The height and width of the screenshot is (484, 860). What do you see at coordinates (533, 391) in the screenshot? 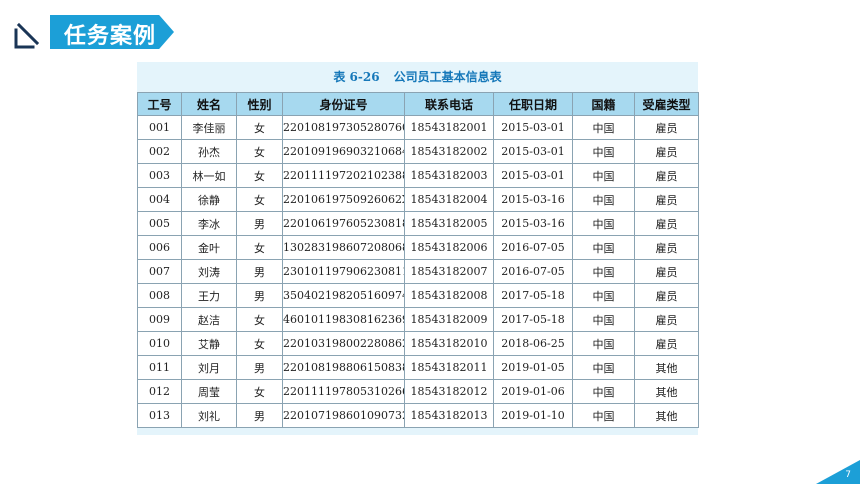
I see `cell-hire-date: 2019-01-06` at bounding box center [533, 391].